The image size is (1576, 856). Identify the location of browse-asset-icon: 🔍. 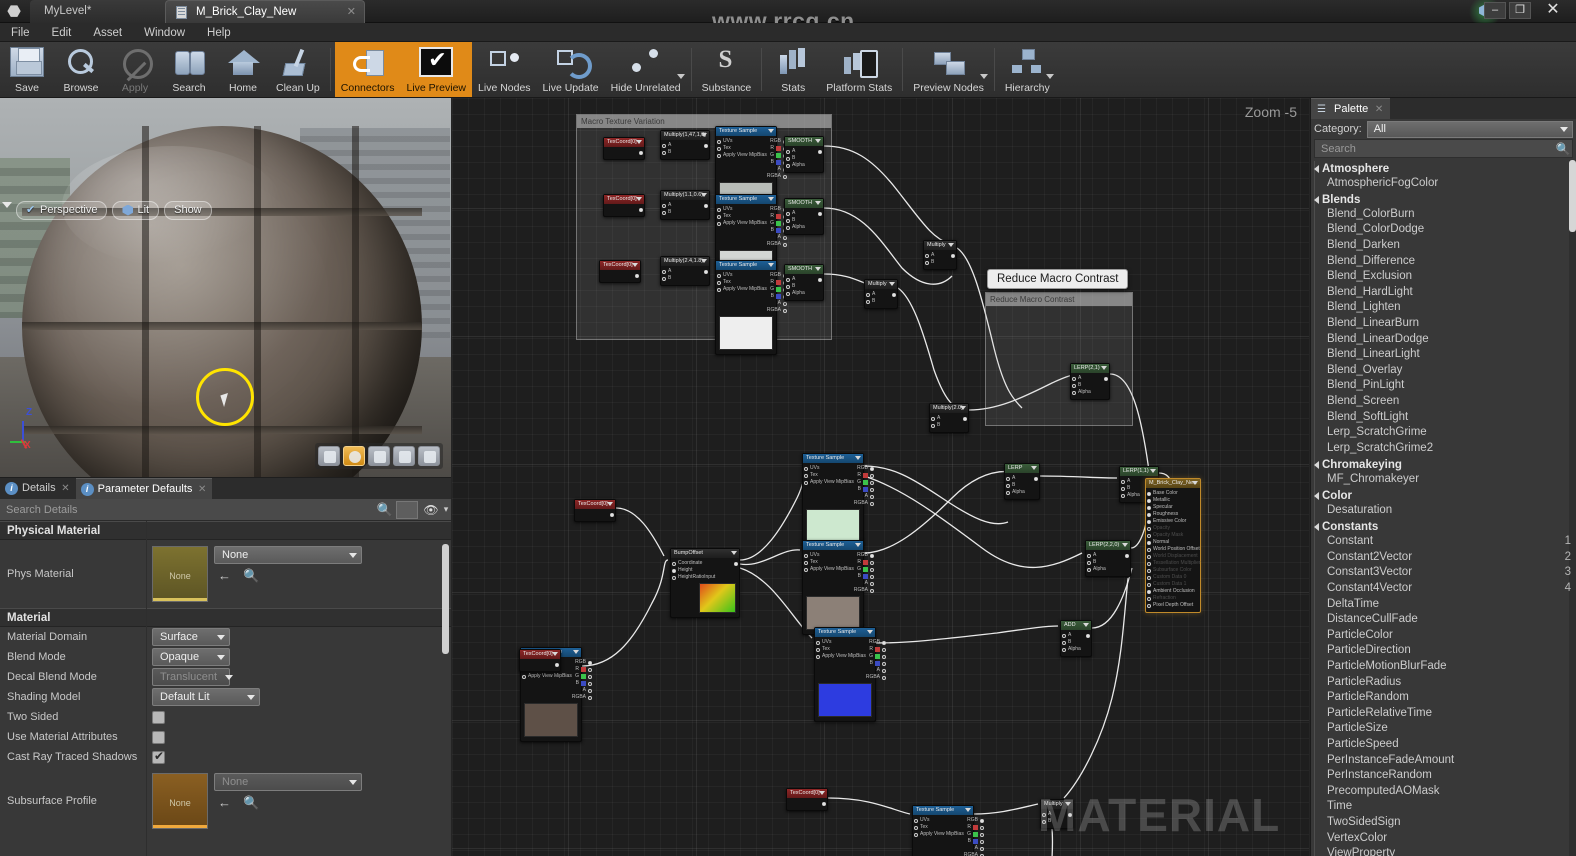
(251, 803).